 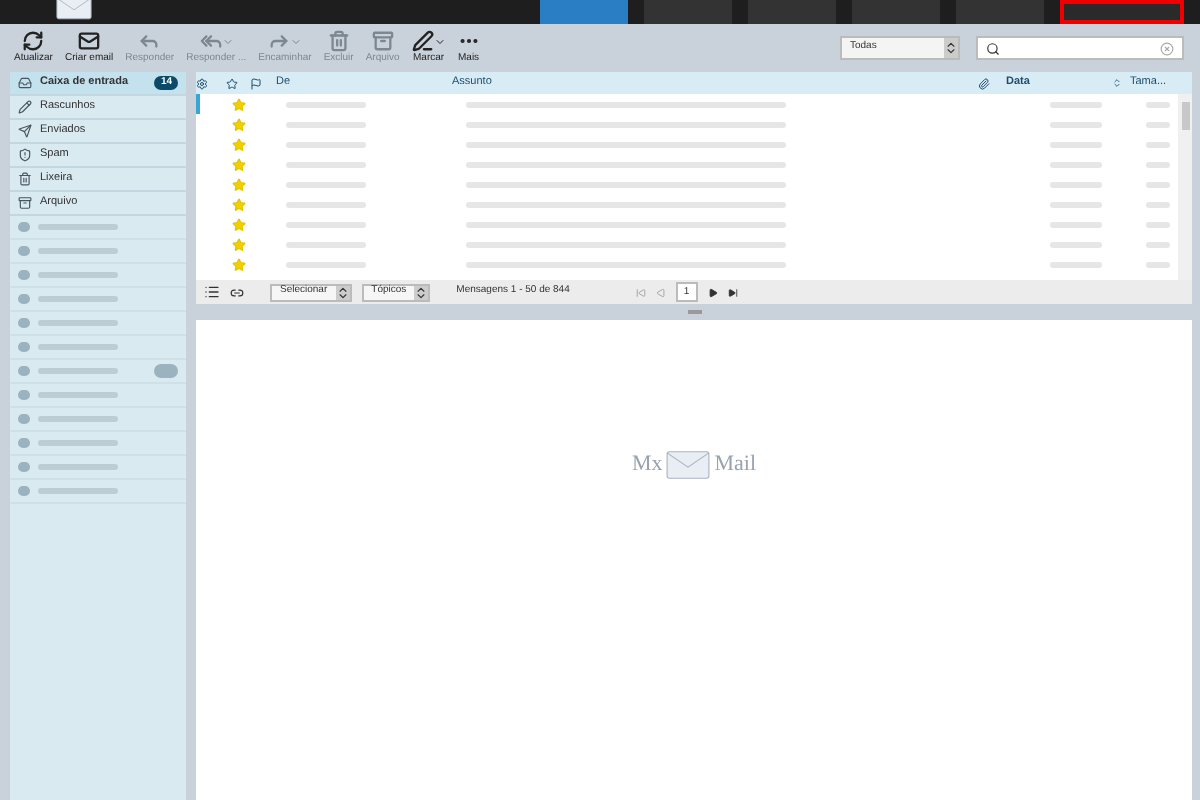 I want to click on splitter-handle, so click(x=694, y=312).